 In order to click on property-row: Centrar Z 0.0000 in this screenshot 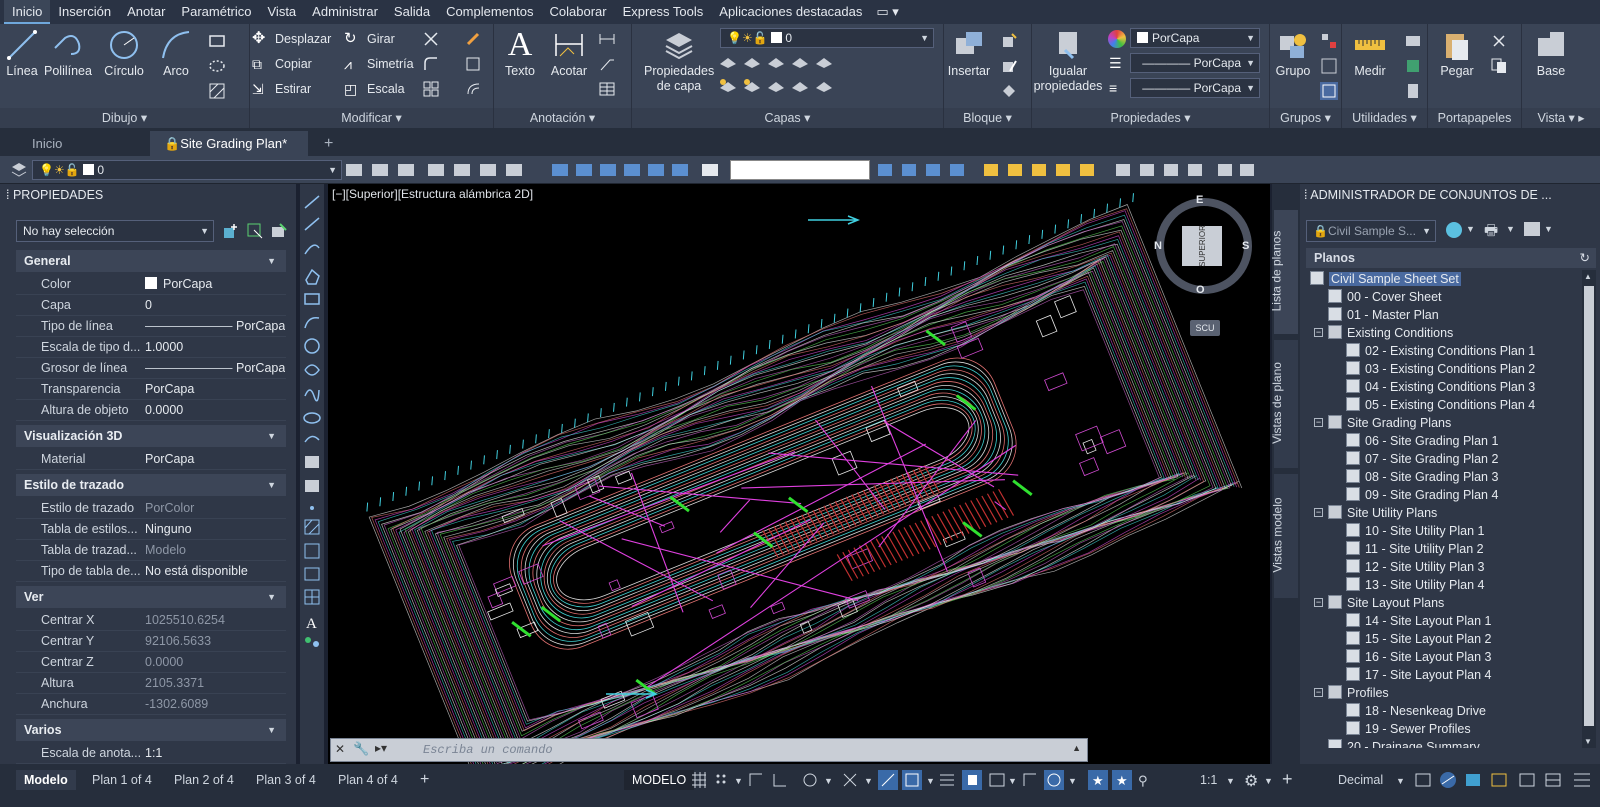, I will do `click(151, 662)`.